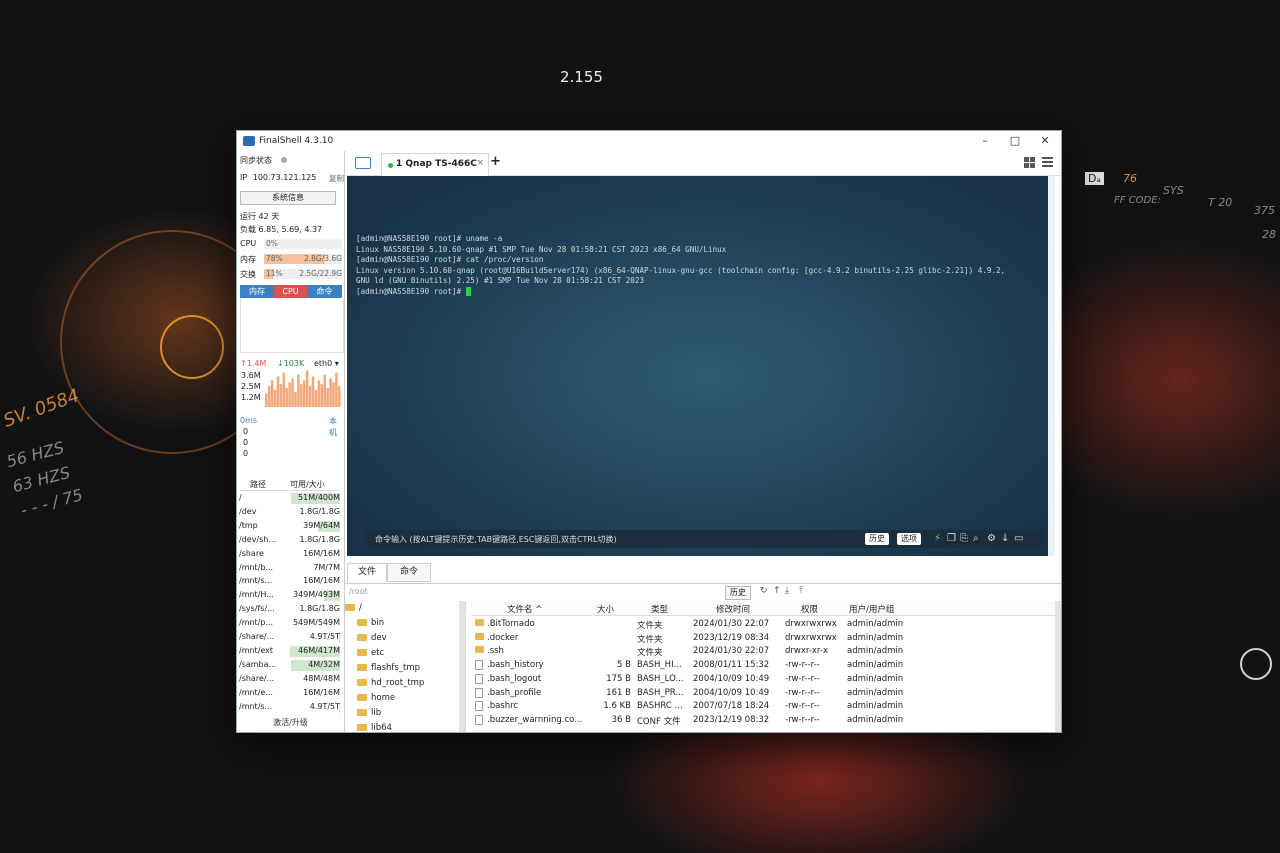 The height and width of the screenshot is (853, 1280). What do you see at coordinates (809, 609) in the screenshot?
I see `col-permission: 权限` at bounding box center [809, 609].